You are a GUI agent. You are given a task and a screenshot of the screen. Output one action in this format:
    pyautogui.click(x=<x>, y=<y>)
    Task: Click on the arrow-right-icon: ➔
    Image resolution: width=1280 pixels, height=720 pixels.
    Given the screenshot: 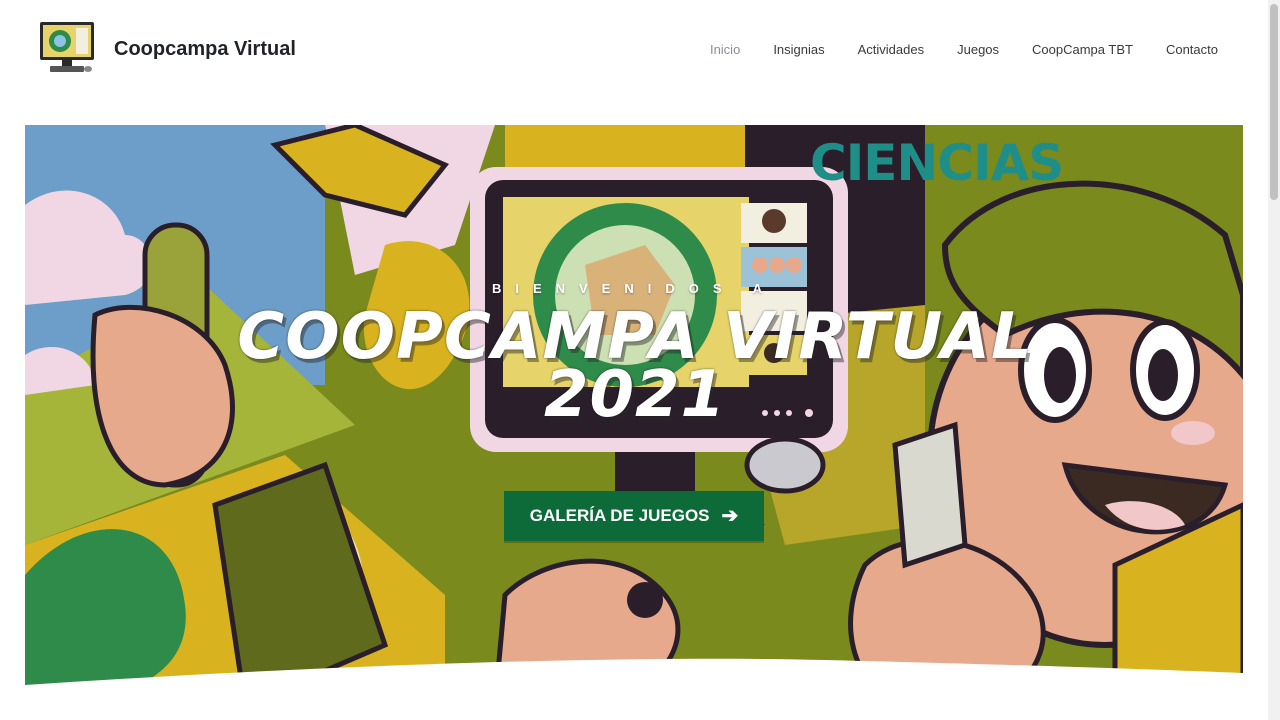 What is the action you would take?
    pyautogui.click(x=730, y=516)
    